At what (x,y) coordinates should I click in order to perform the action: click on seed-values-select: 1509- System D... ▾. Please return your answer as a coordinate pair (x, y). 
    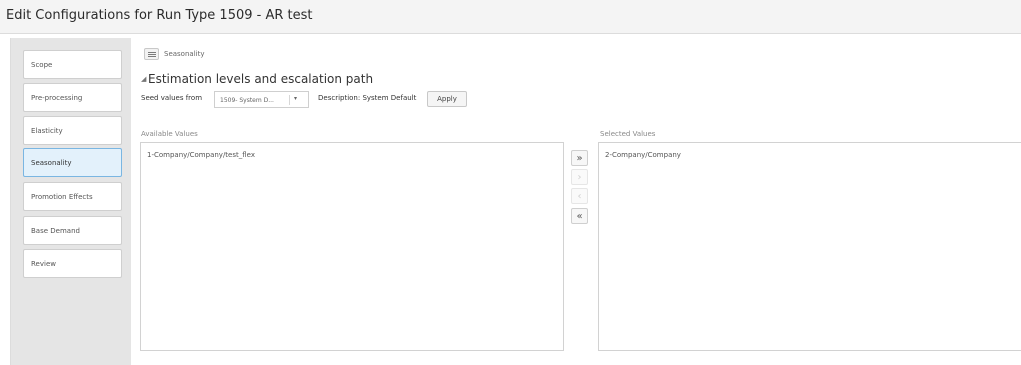
    Looking at the image, I should click on (261, 99).